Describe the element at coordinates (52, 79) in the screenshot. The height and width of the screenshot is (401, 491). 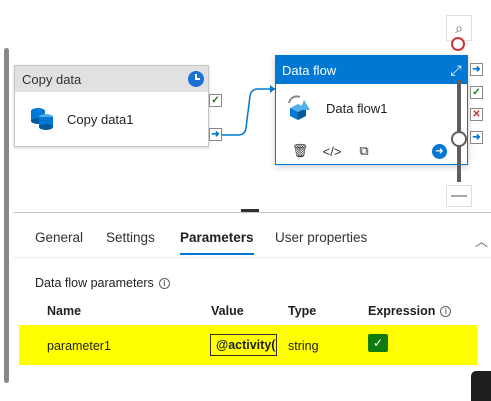
I see `activity-type-label: Copy data` at that location.